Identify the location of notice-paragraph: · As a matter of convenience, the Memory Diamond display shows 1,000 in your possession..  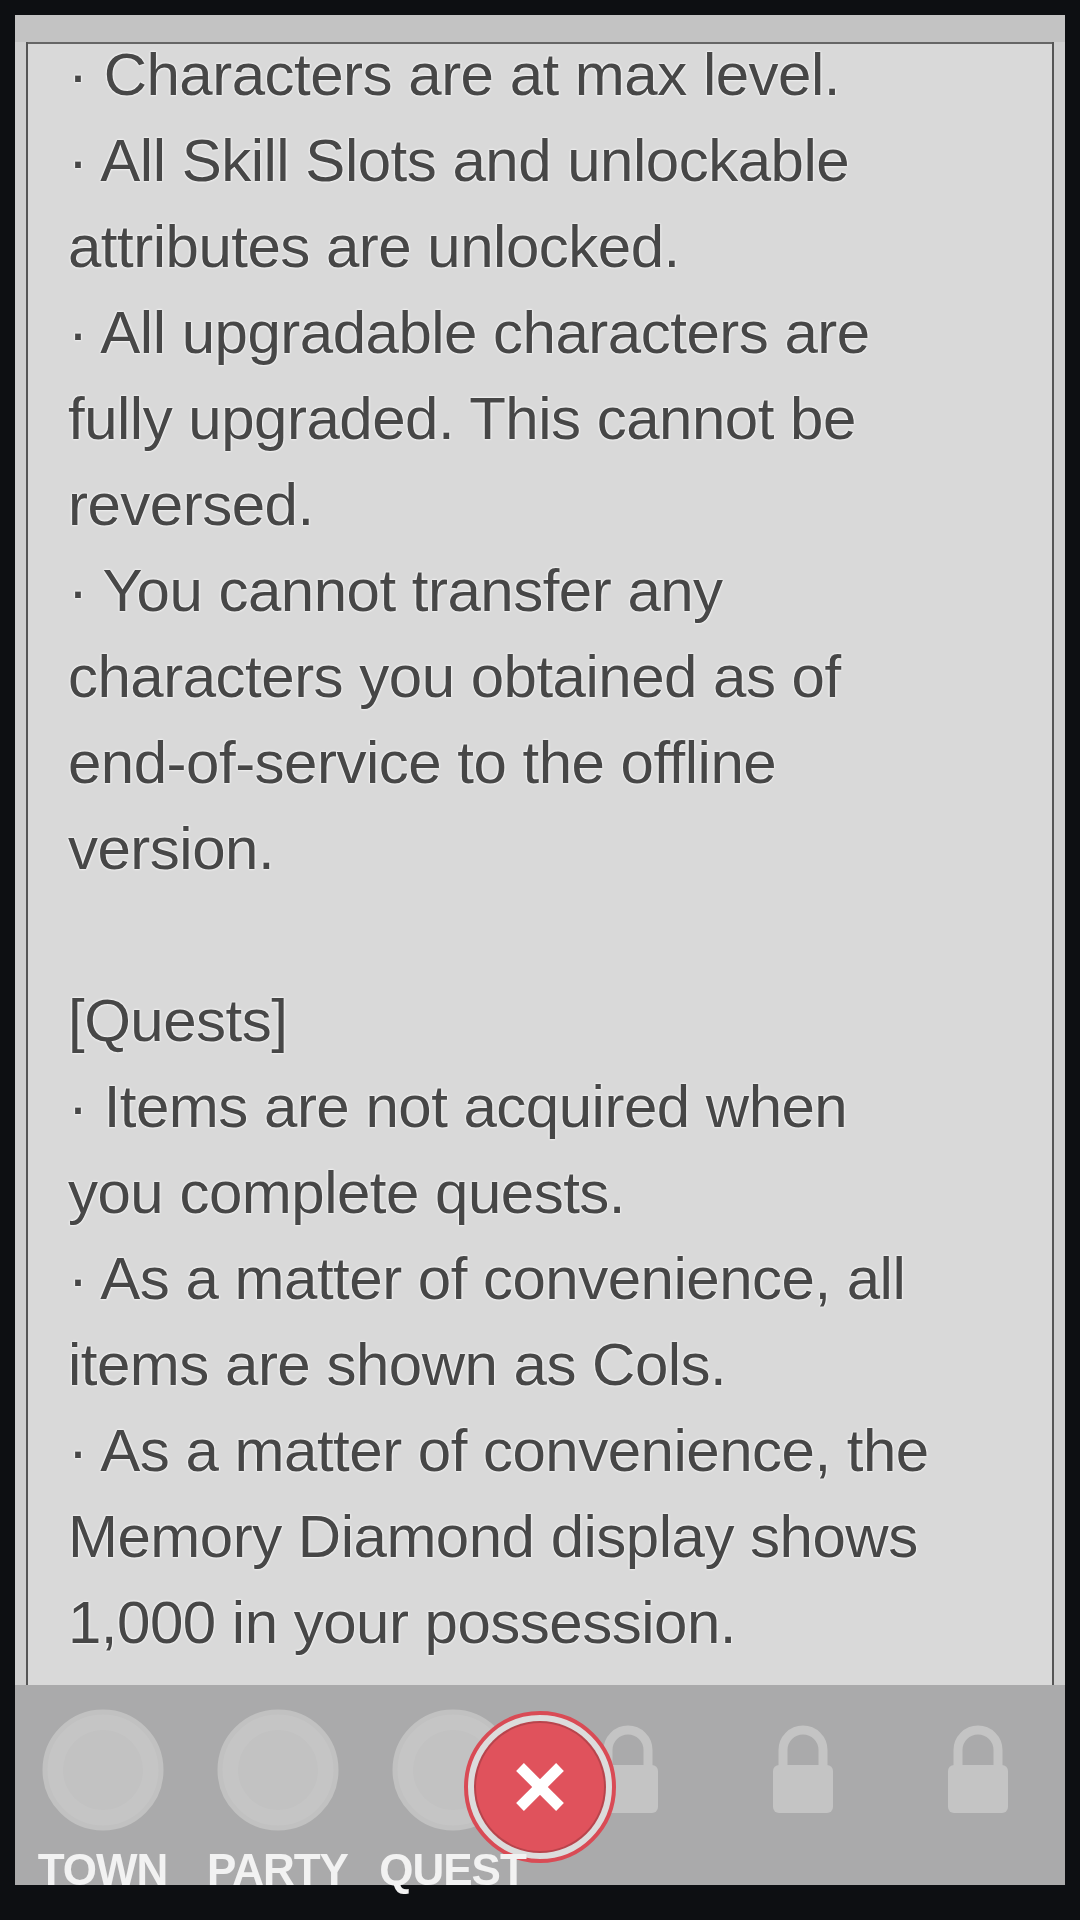
(498, 1537).